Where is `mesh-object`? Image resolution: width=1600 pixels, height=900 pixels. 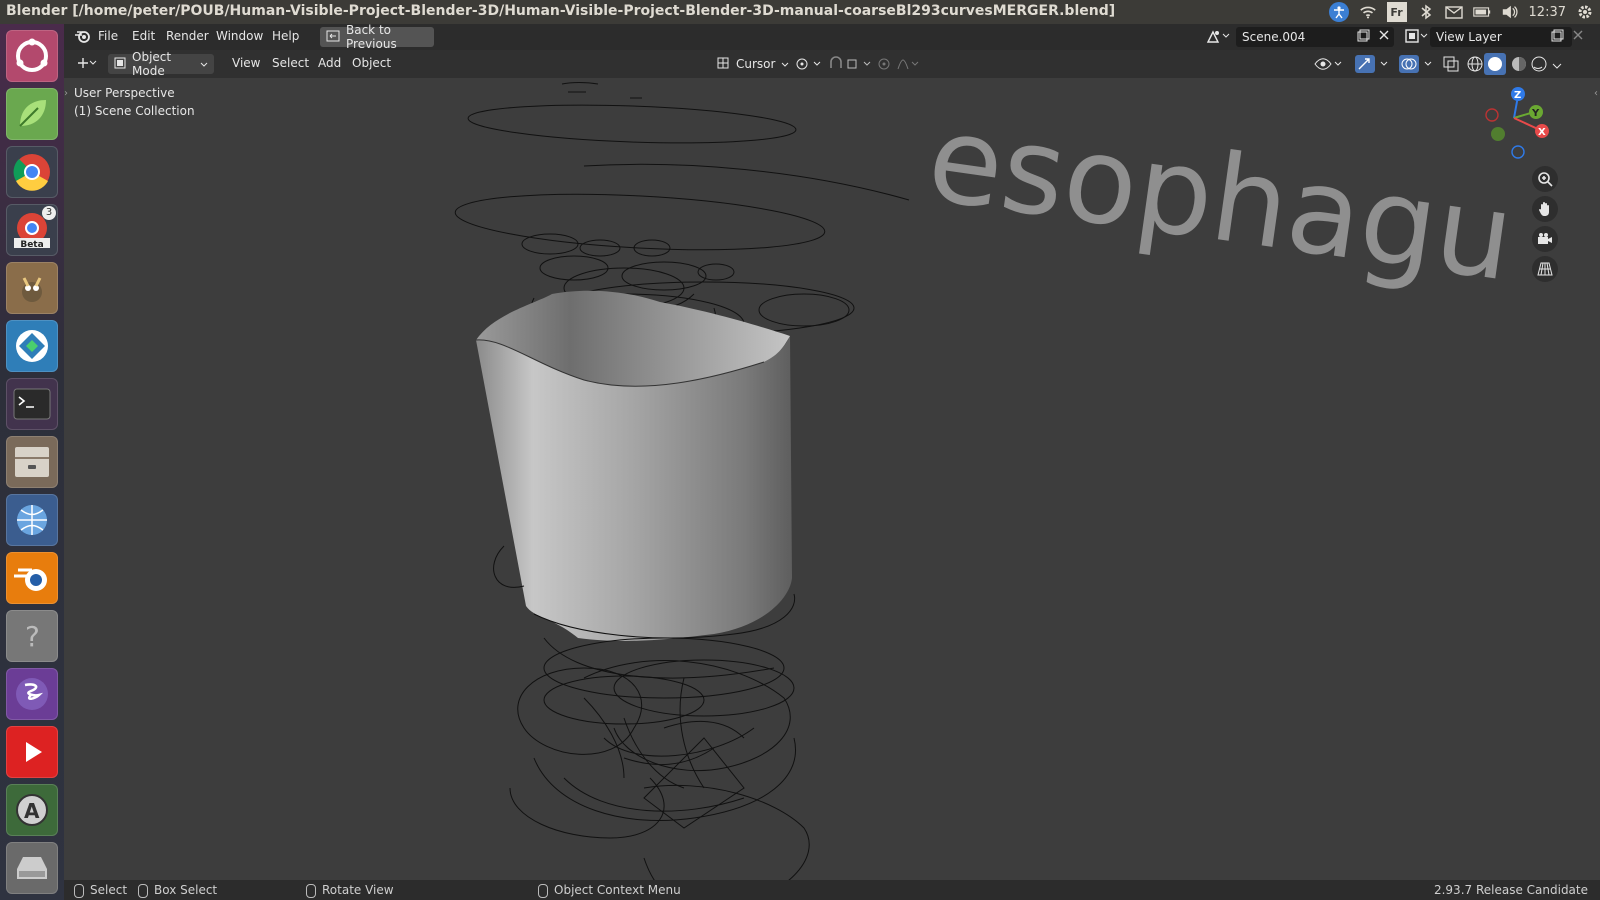
mesh-object is located at coordinates (633, 465).